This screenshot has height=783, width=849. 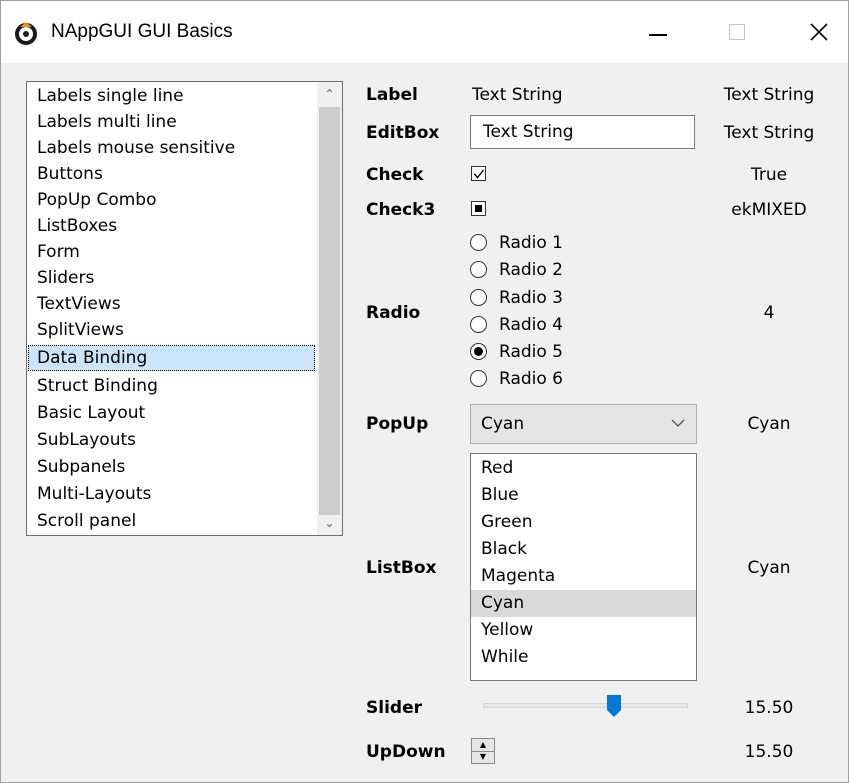 I want to click on maximize-icon, so click(x=737, y=32).